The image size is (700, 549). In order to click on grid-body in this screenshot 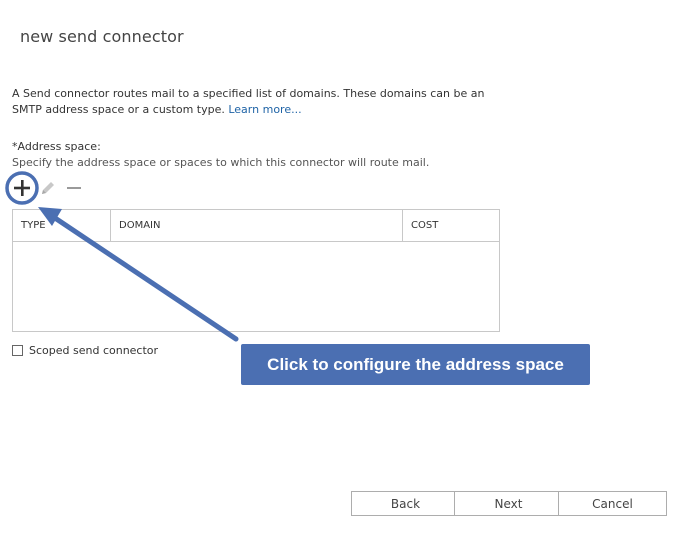, I will do `click(256, 287)`.